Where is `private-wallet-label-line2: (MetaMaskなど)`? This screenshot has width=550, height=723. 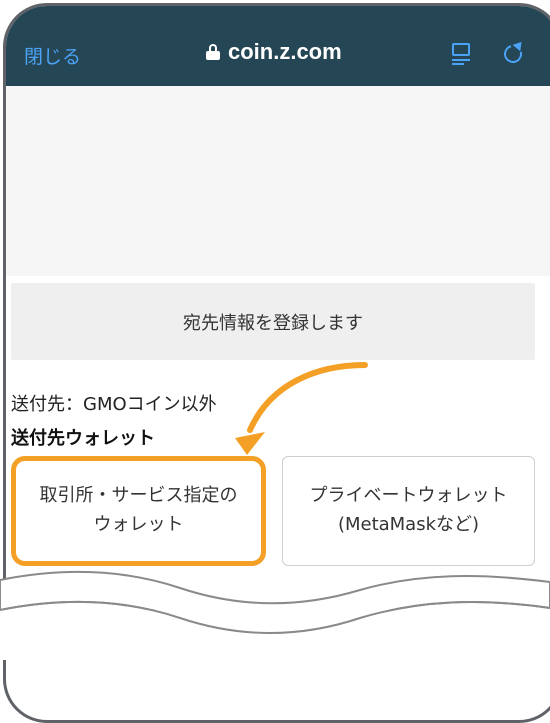
private-wallet-label-line2: (MetaMaskなど) is located at coordinates (408, 524).